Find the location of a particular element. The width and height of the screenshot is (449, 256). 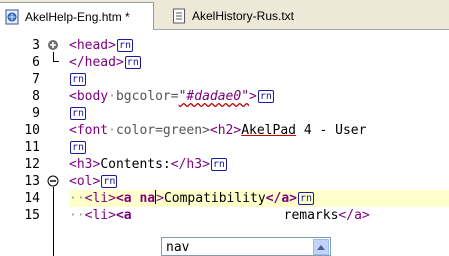

line-number: 15 is located at coordinates (32, 215).